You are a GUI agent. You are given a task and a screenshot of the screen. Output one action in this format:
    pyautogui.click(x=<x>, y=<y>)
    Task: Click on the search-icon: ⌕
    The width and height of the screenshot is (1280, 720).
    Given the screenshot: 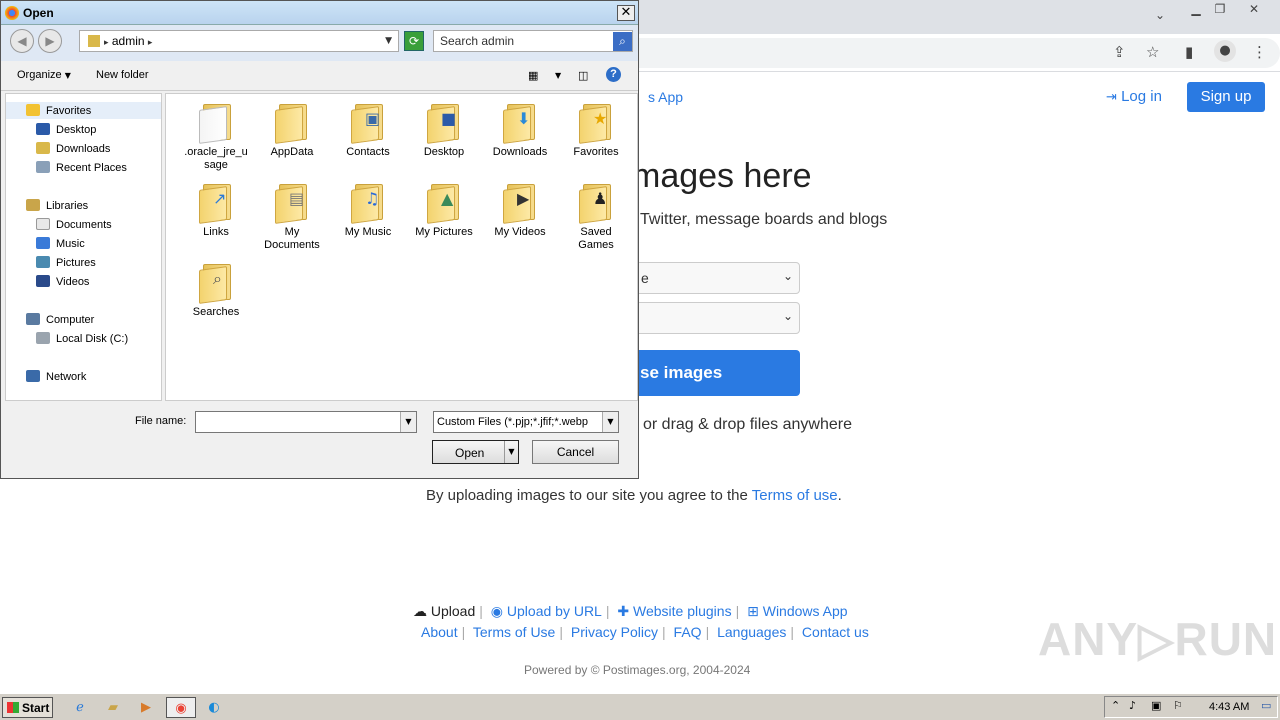 What is the action you would take?
    pyautogui.click(x=622, y=41)
    